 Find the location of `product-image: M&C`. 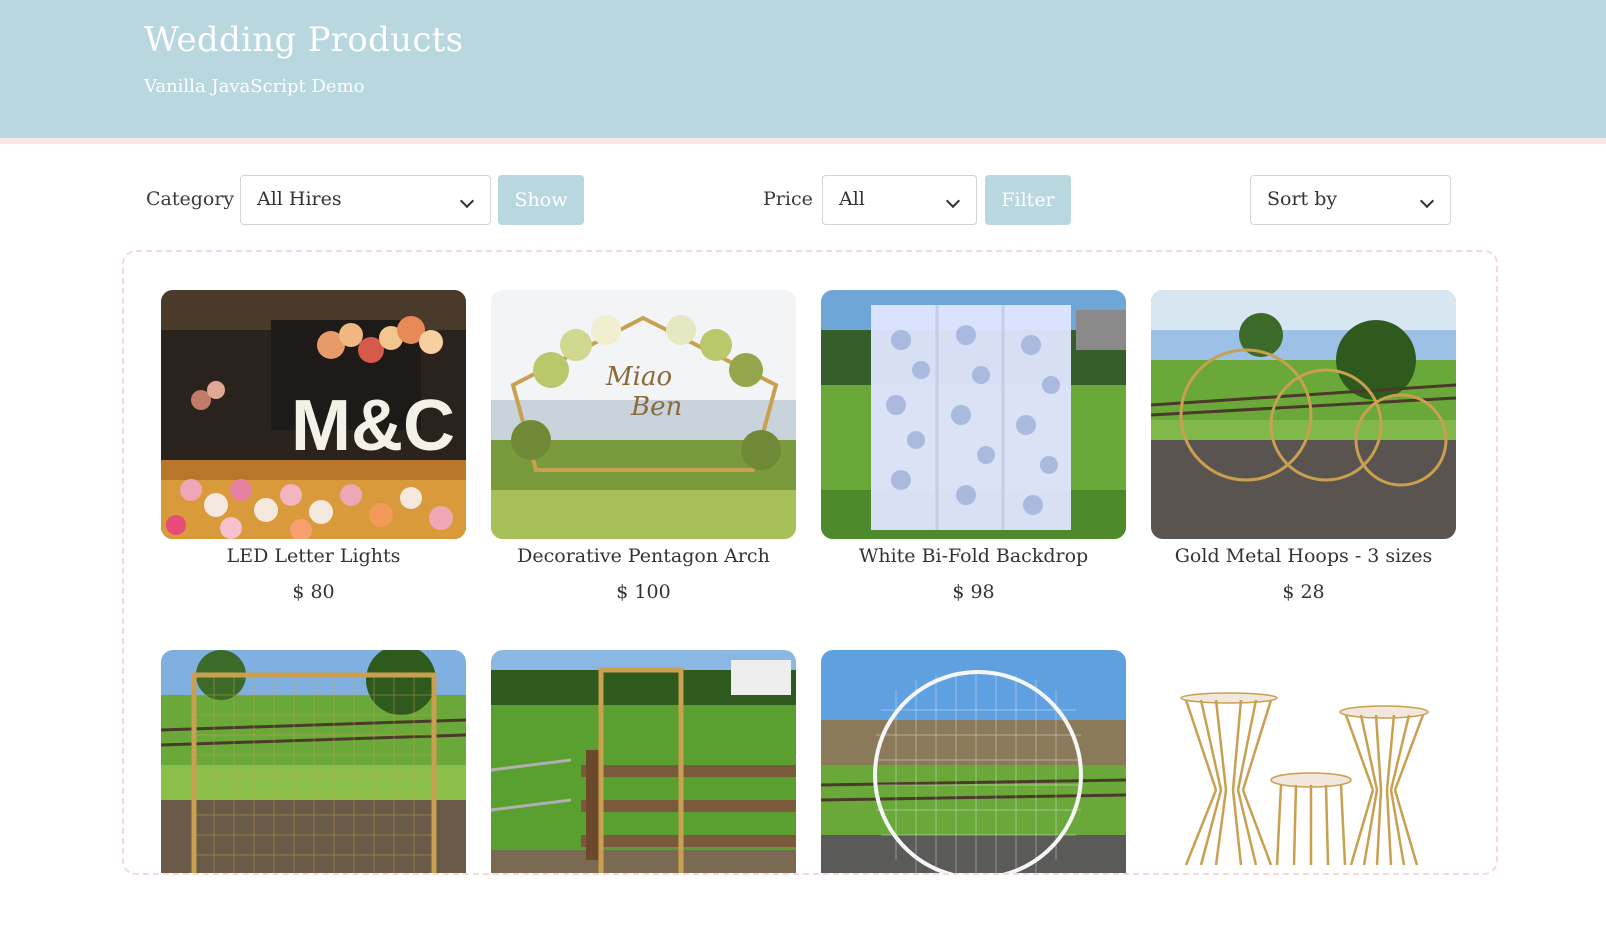

product-image: M&C is located at coordinates (313, 414).